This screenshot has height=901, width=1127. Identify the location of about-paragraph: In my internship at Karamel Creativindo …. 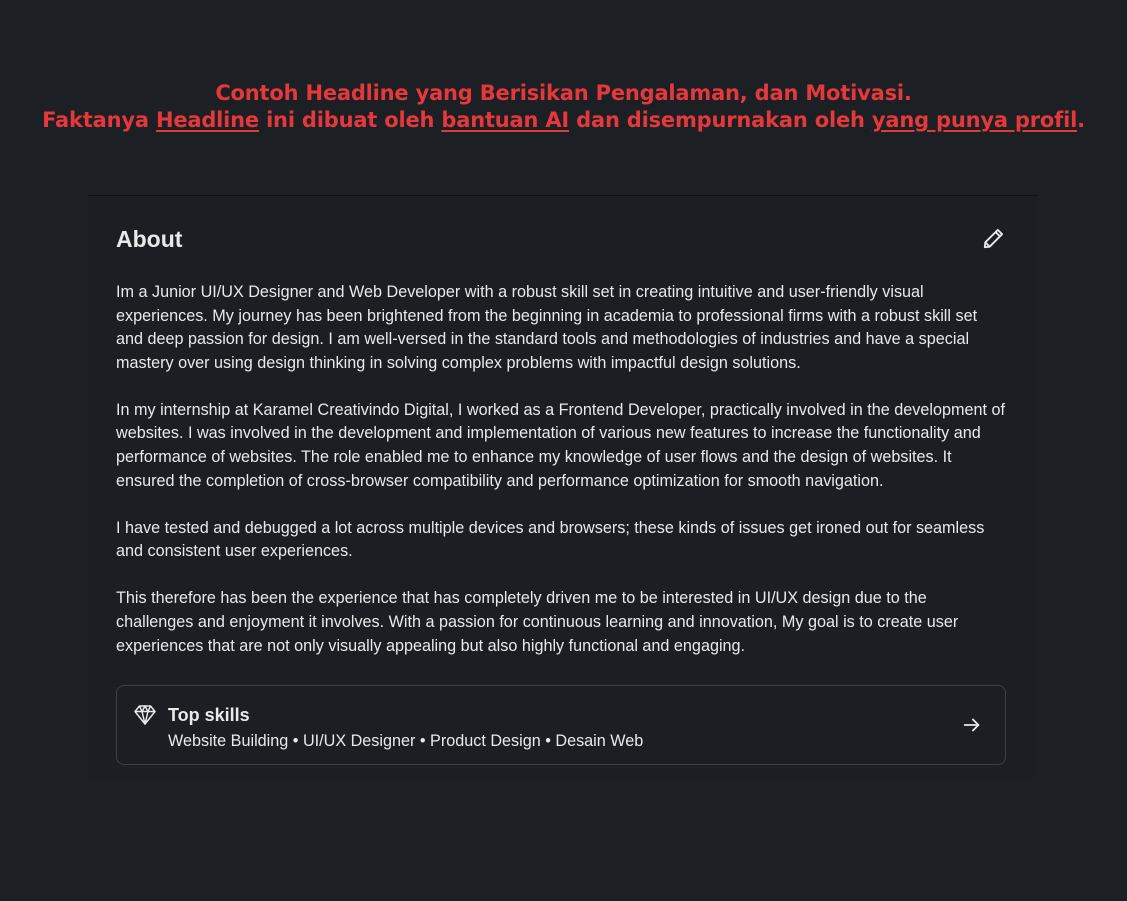
(560, 445).